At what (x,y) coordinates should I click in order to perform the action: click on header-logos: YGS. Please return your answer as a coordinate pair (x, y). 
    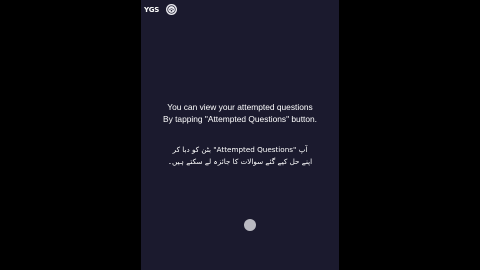
    Looking at the image, I should click on (160, 9).